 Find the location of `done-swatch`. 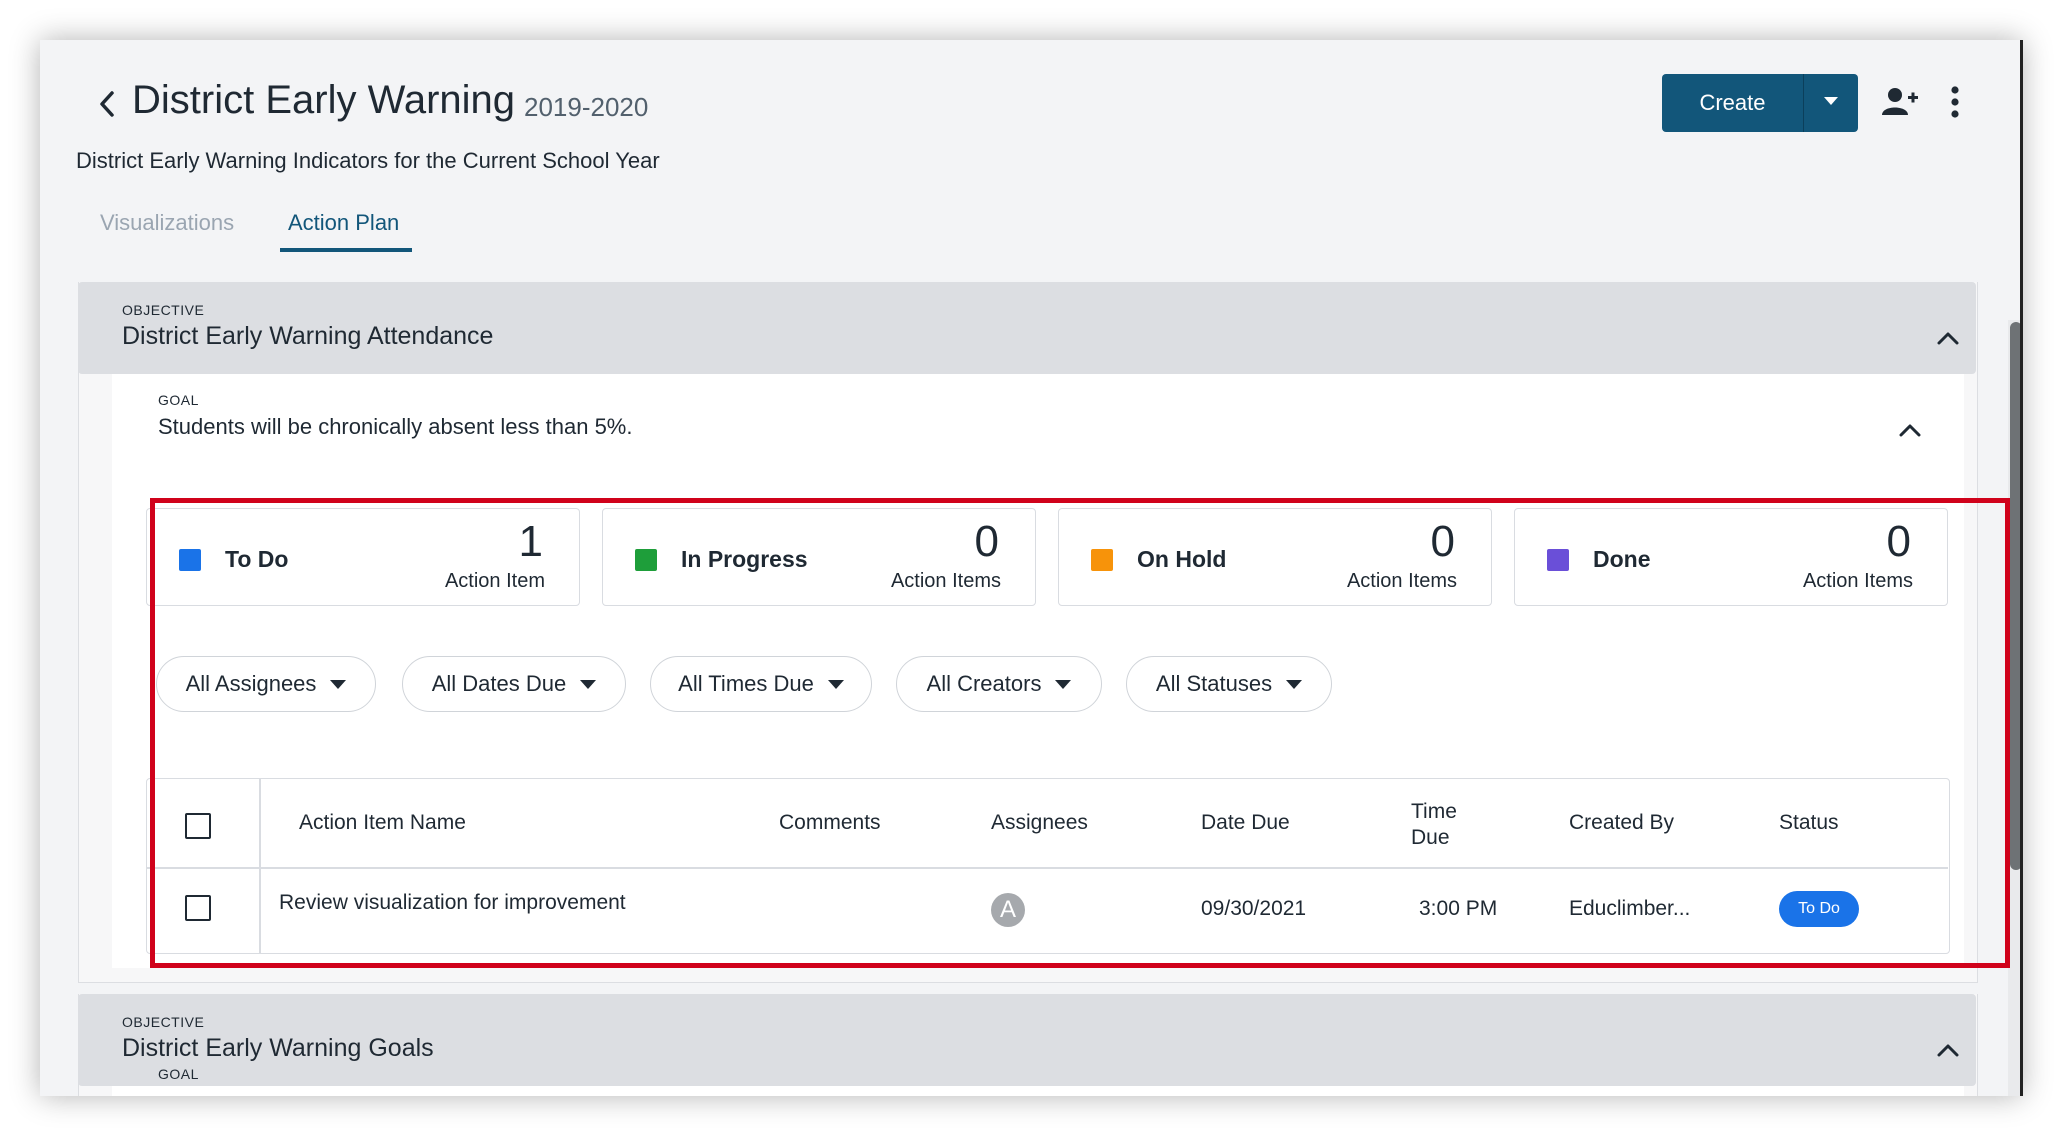

done-swatch is located at coordinates (1558, 560).